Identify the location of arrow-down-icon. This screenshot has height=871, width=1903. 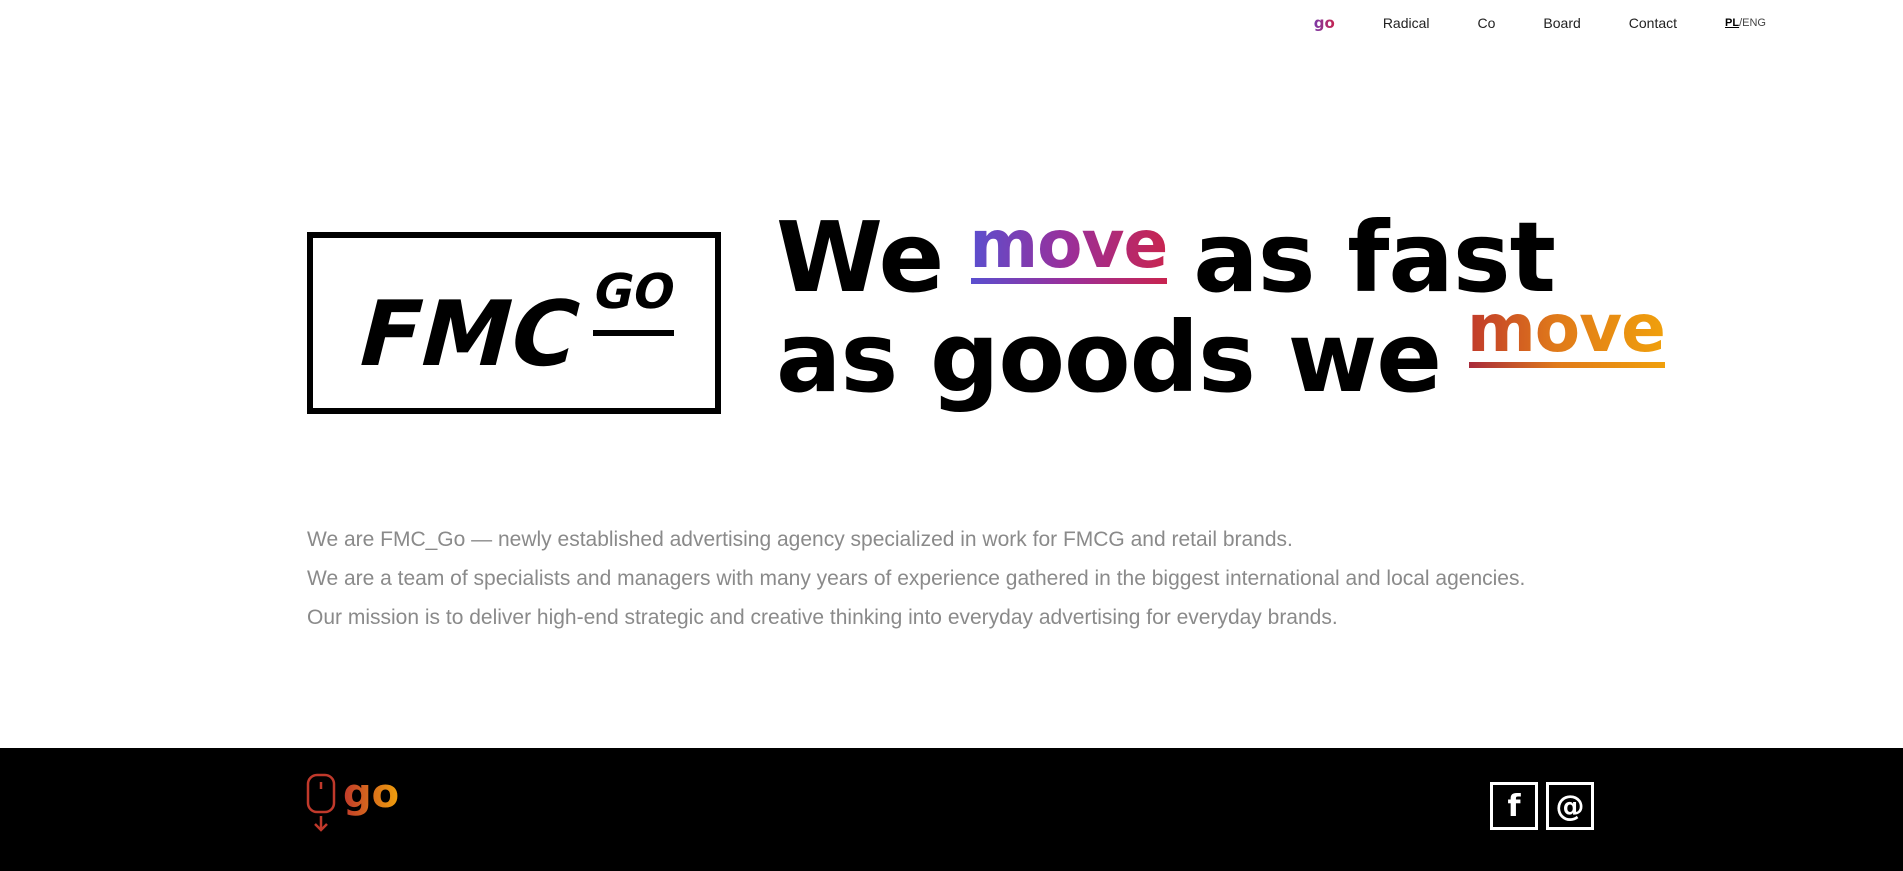
(321, 824).